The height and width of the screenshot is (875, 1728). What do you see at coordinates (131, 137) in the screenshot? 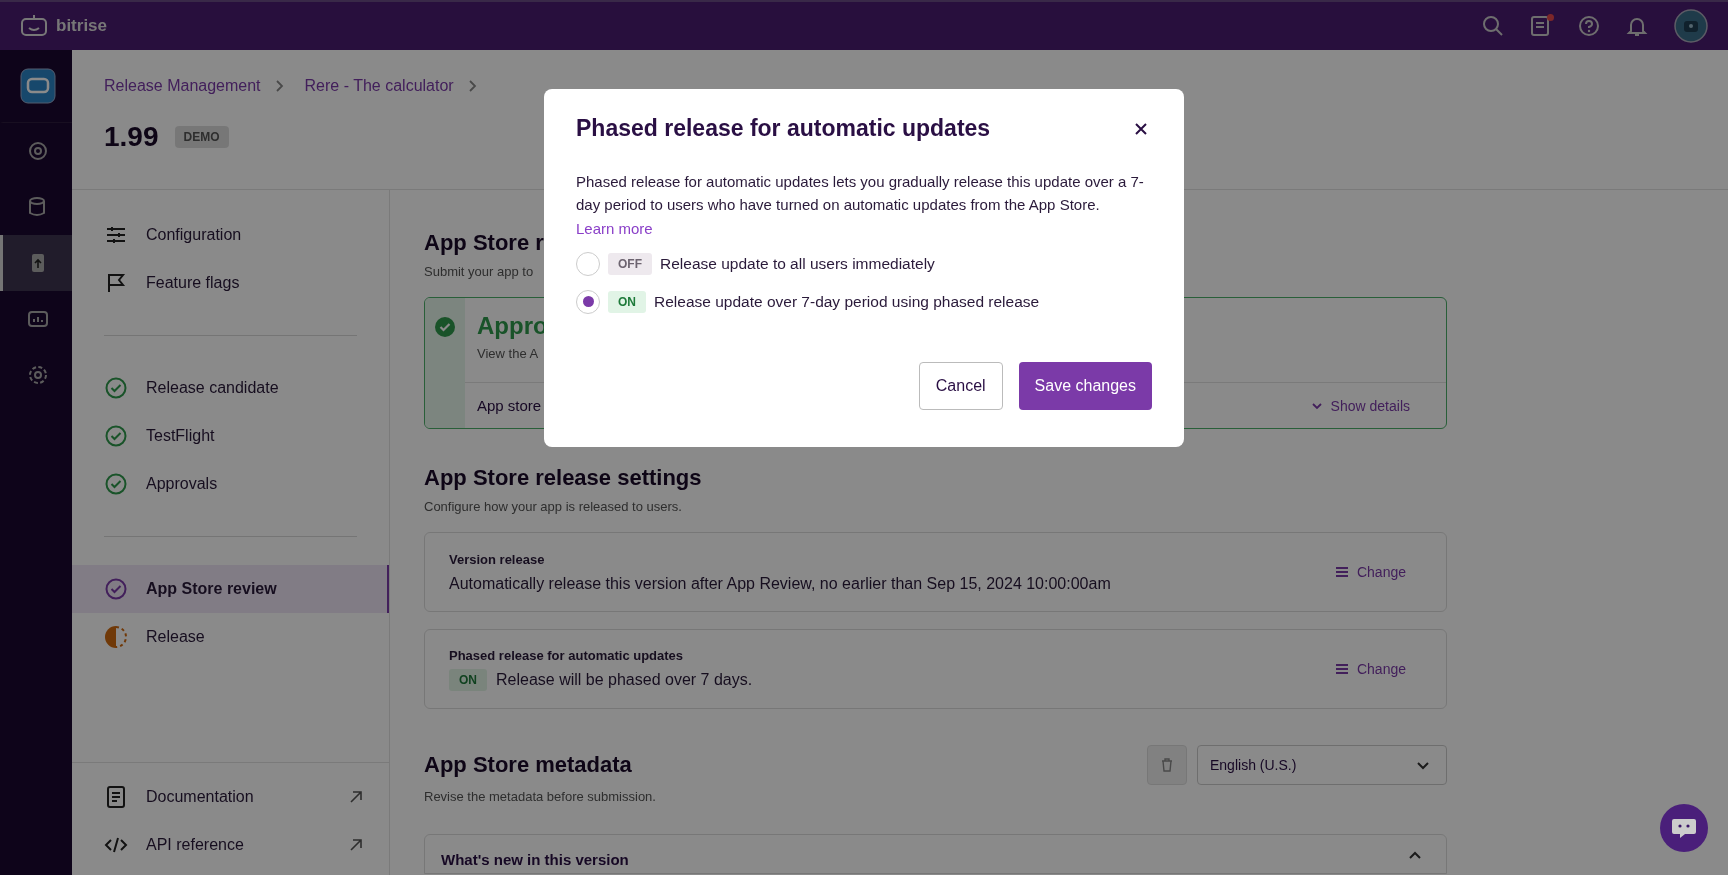
I see `page-title: 1.99` at bounding box center [131, 137].